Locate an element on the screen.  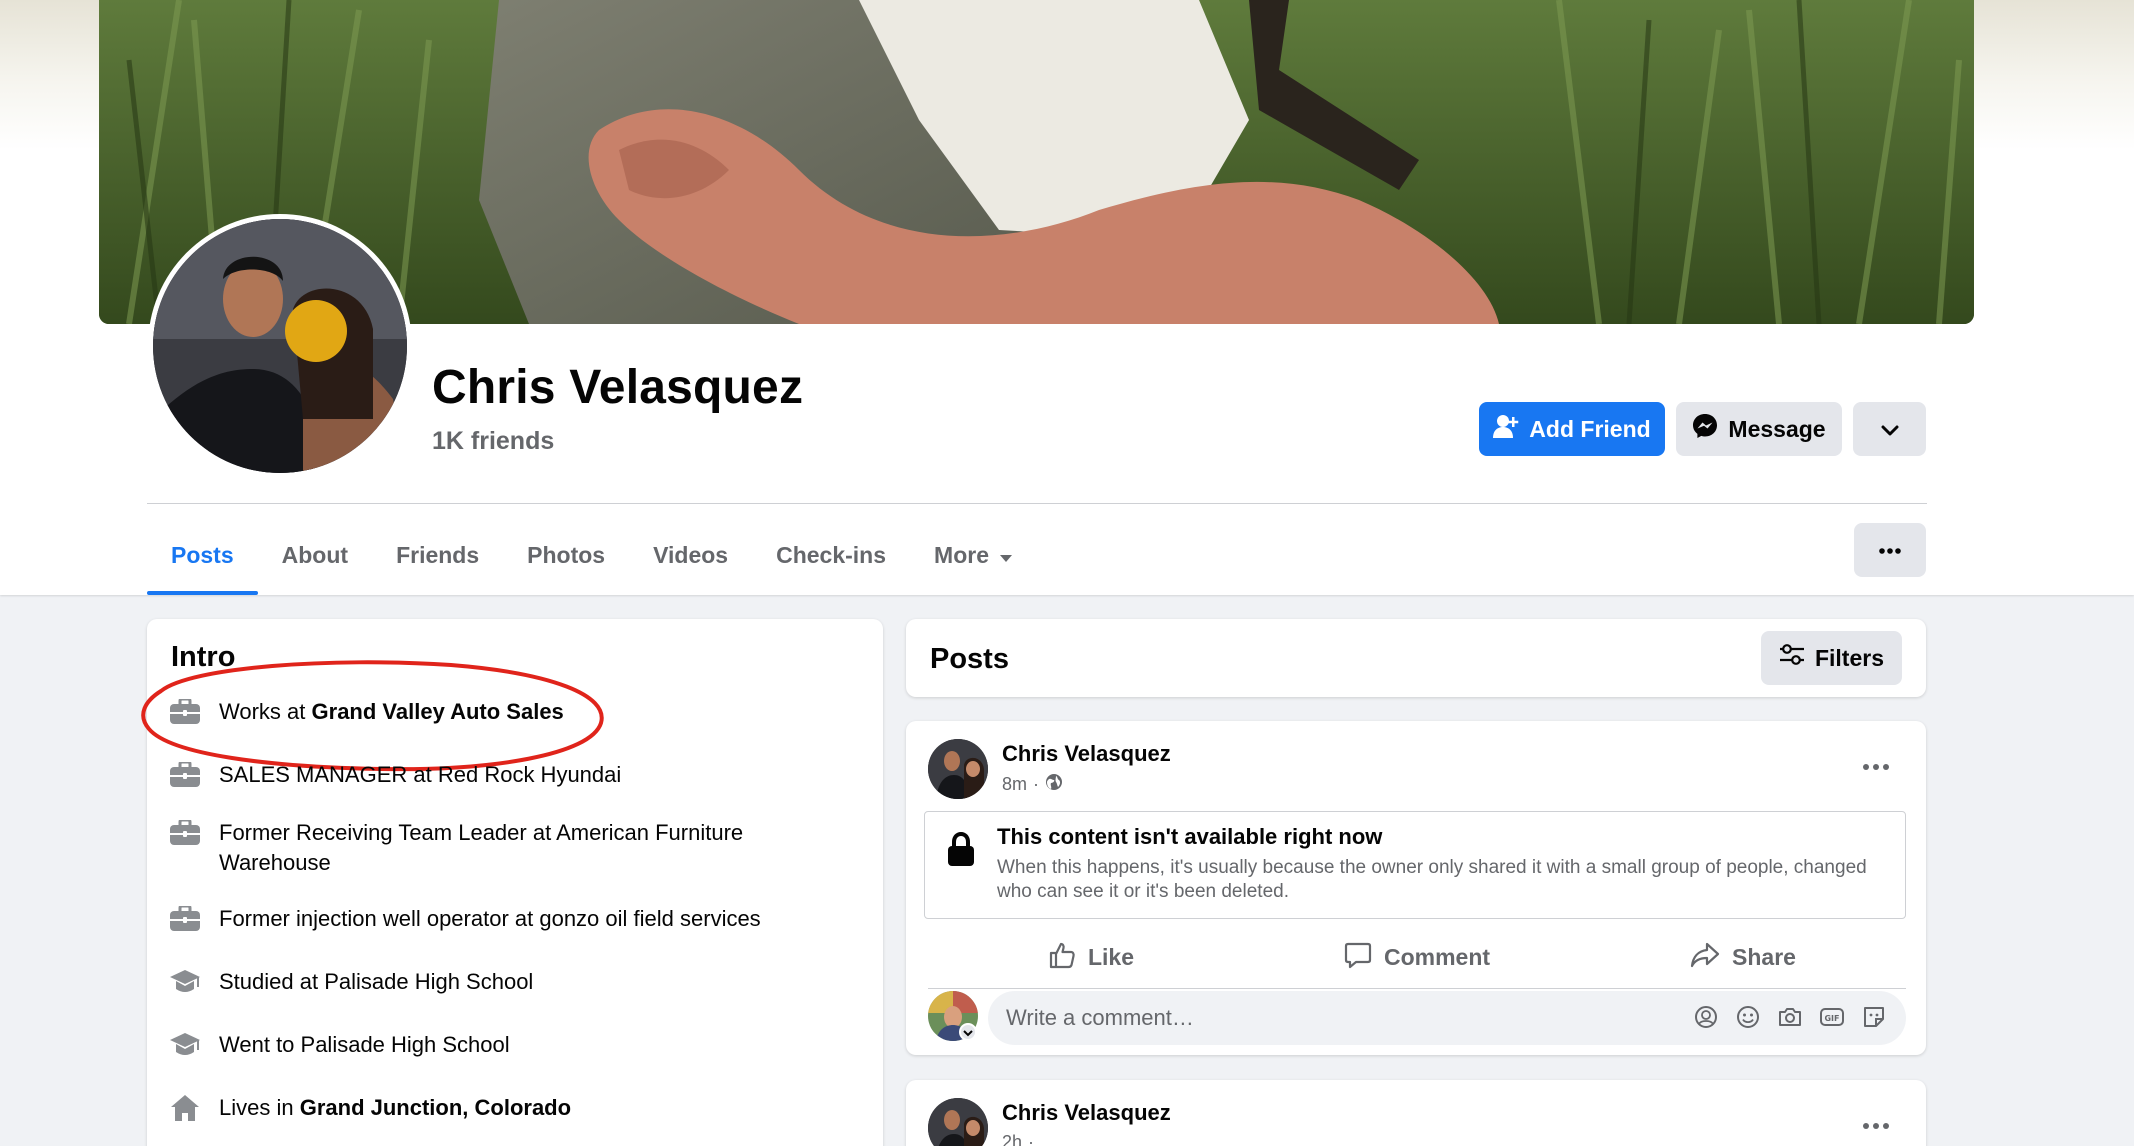
tab-more: More is located at coordinates (973, 555).